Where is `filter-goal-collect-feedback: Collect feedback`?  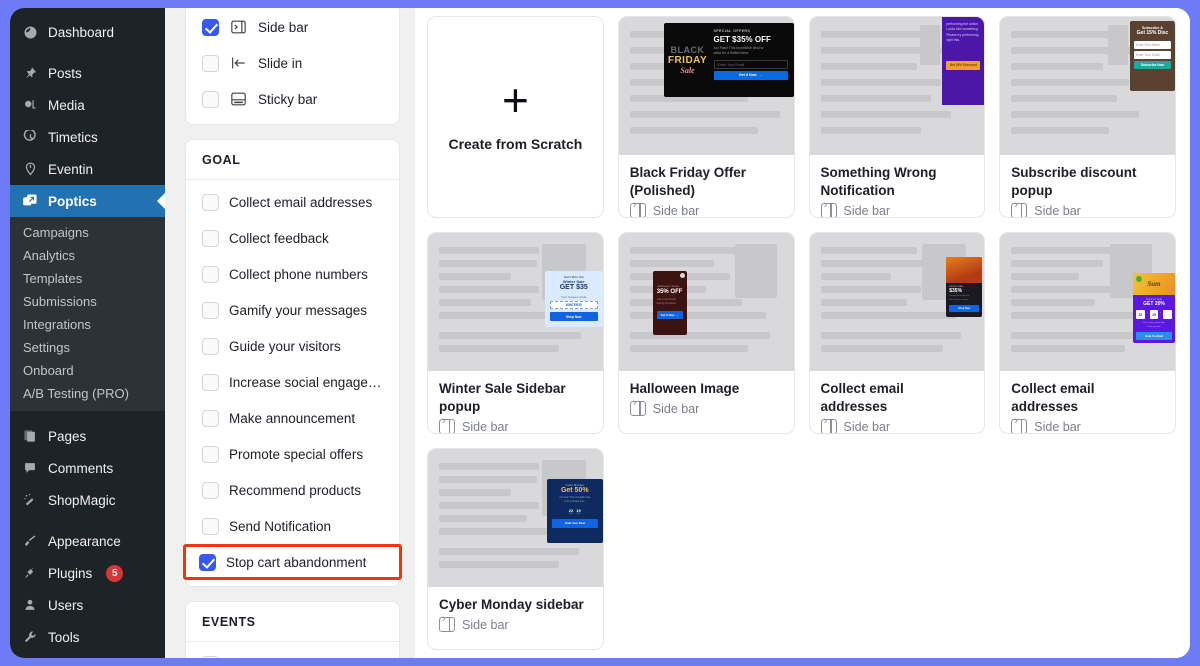 filter-goal-collect-feedback: Collect feedback is located at coordinates (292, 238).